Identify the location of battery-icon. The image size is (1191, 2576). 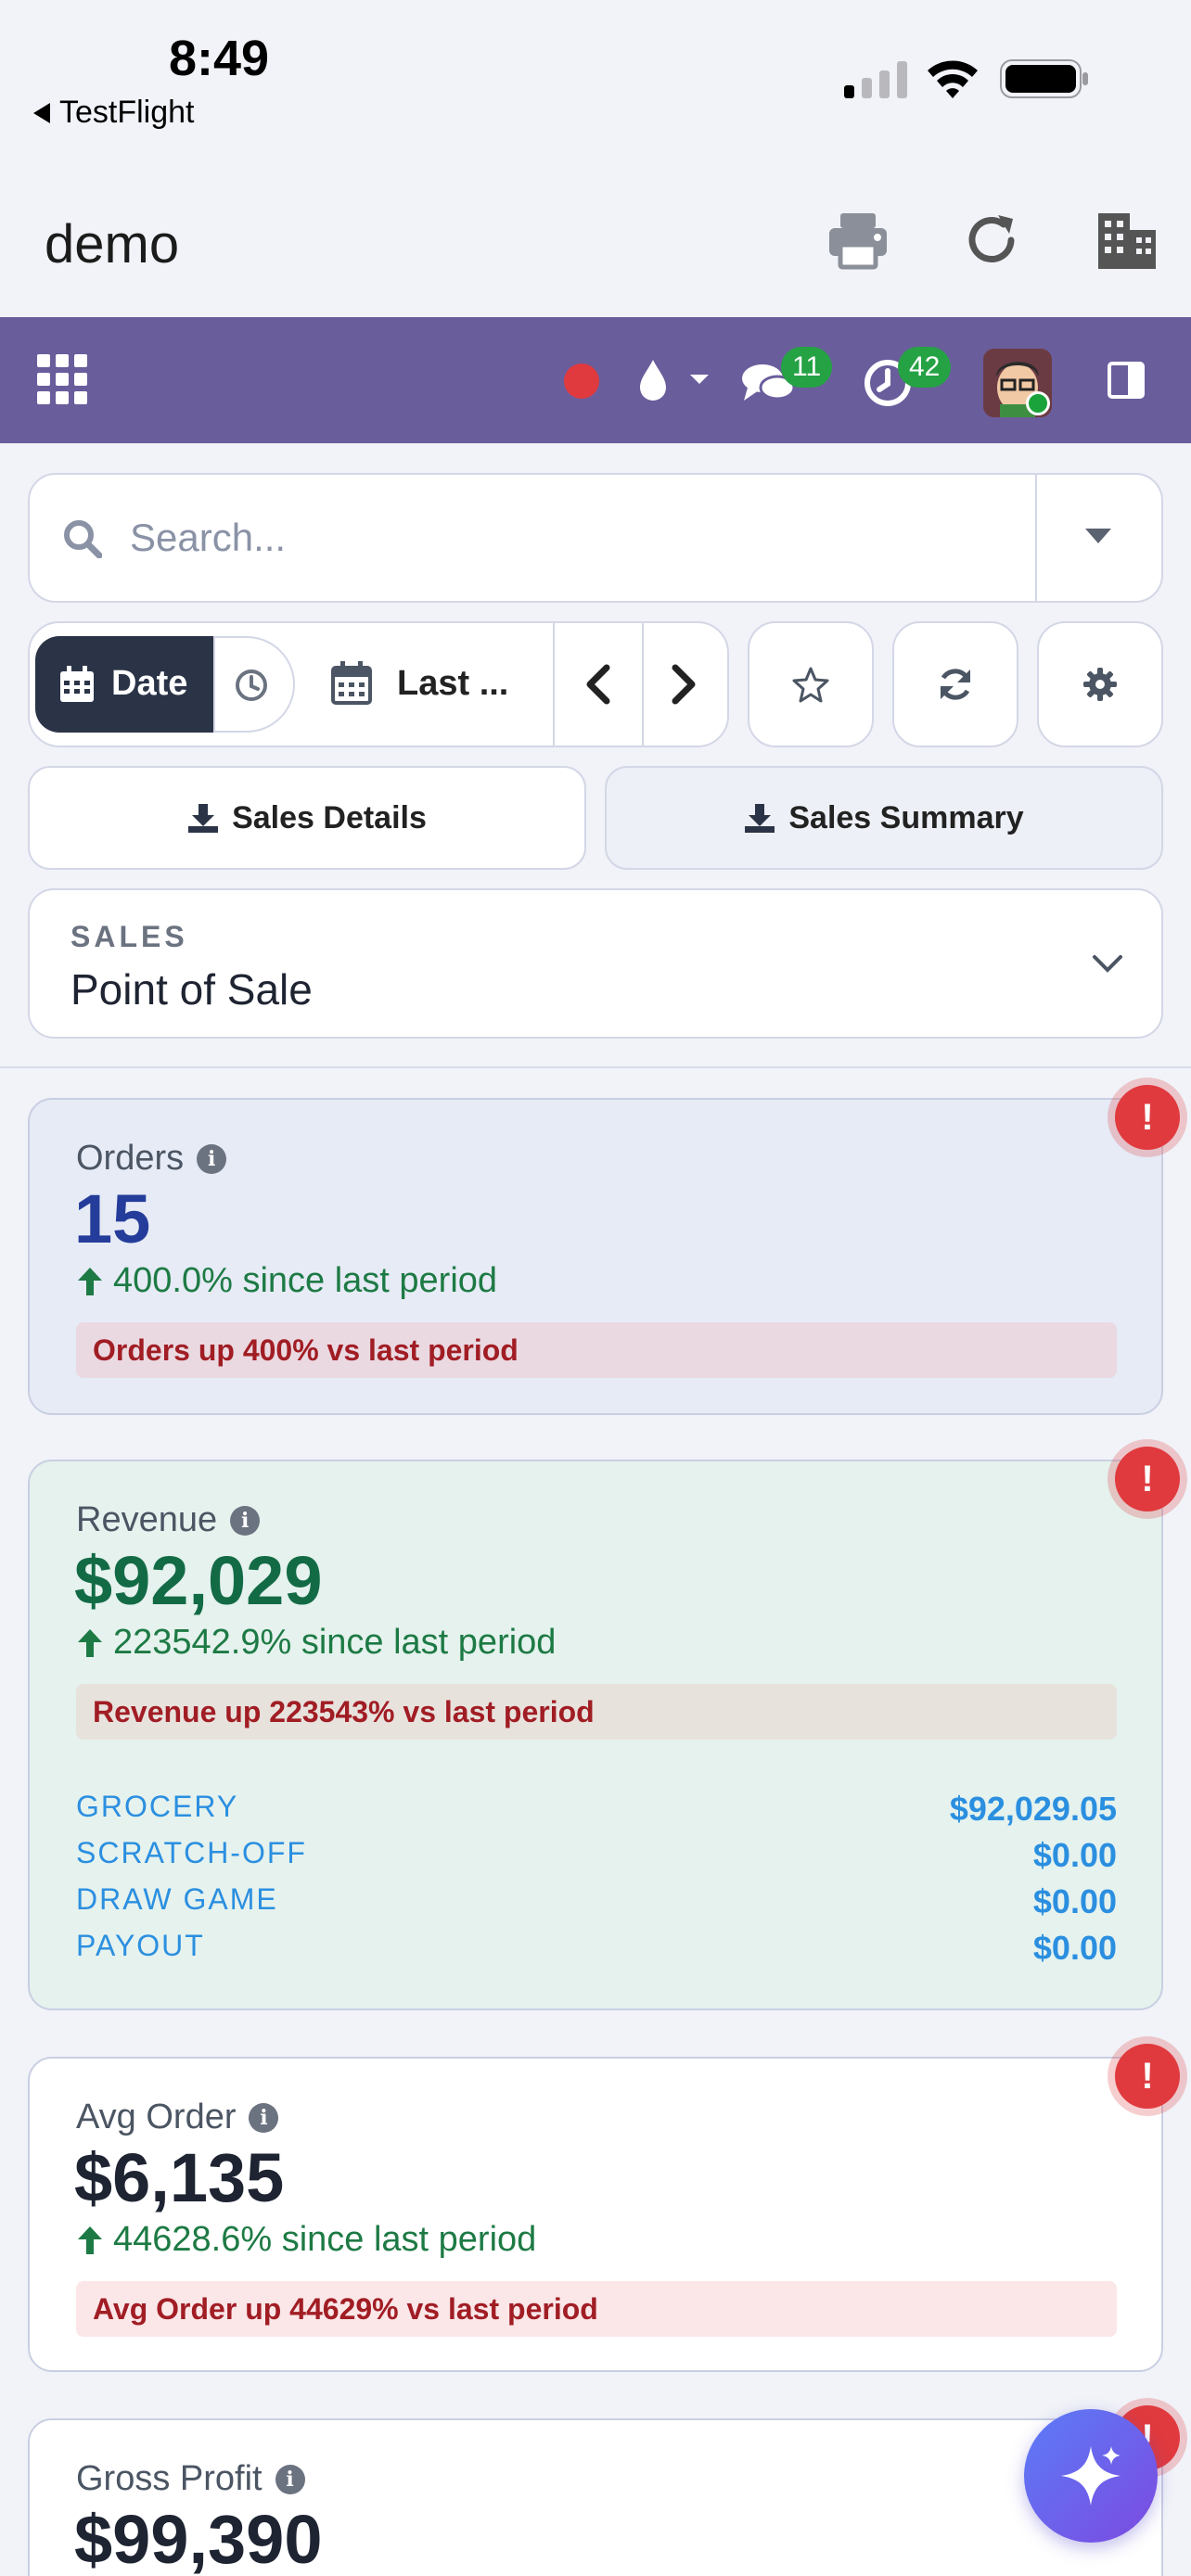
(1044, 79).